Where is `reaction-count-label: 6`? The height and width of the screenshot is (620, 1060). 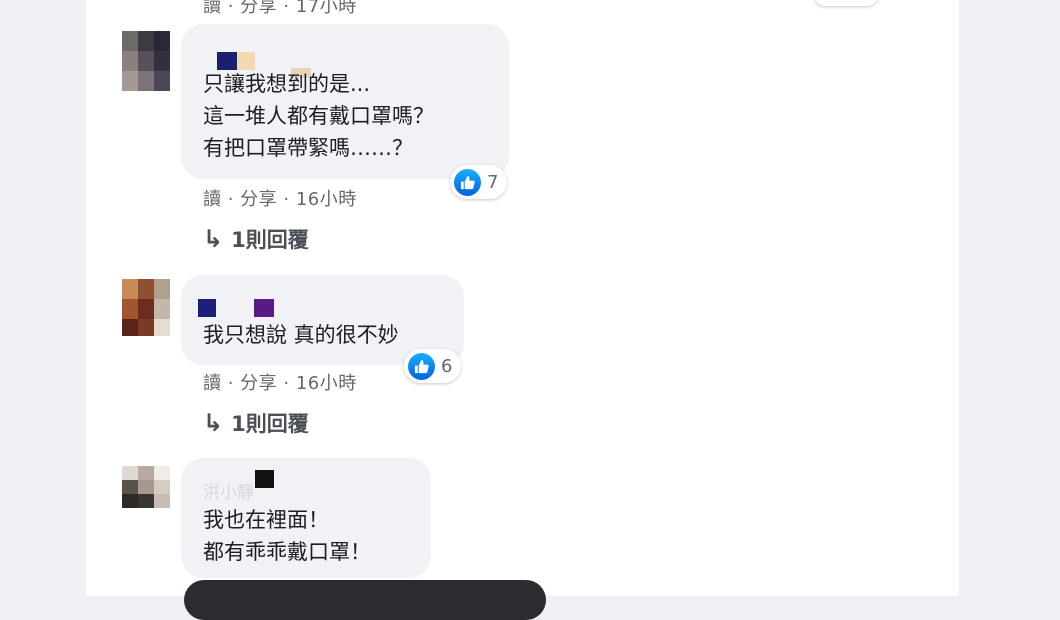
reaction-count-label: 6 is located at coordinates (447, 366).